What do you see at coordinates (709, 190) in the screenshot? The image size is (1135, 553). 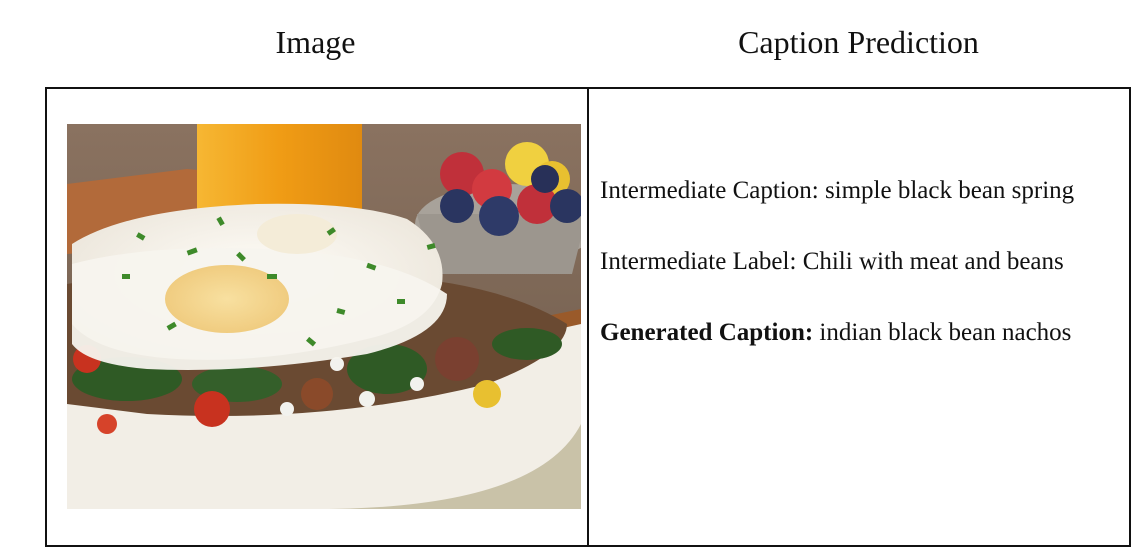 I see `intermediate-caption-label: Intermediate Caption:` at bounding box center [709, 190].